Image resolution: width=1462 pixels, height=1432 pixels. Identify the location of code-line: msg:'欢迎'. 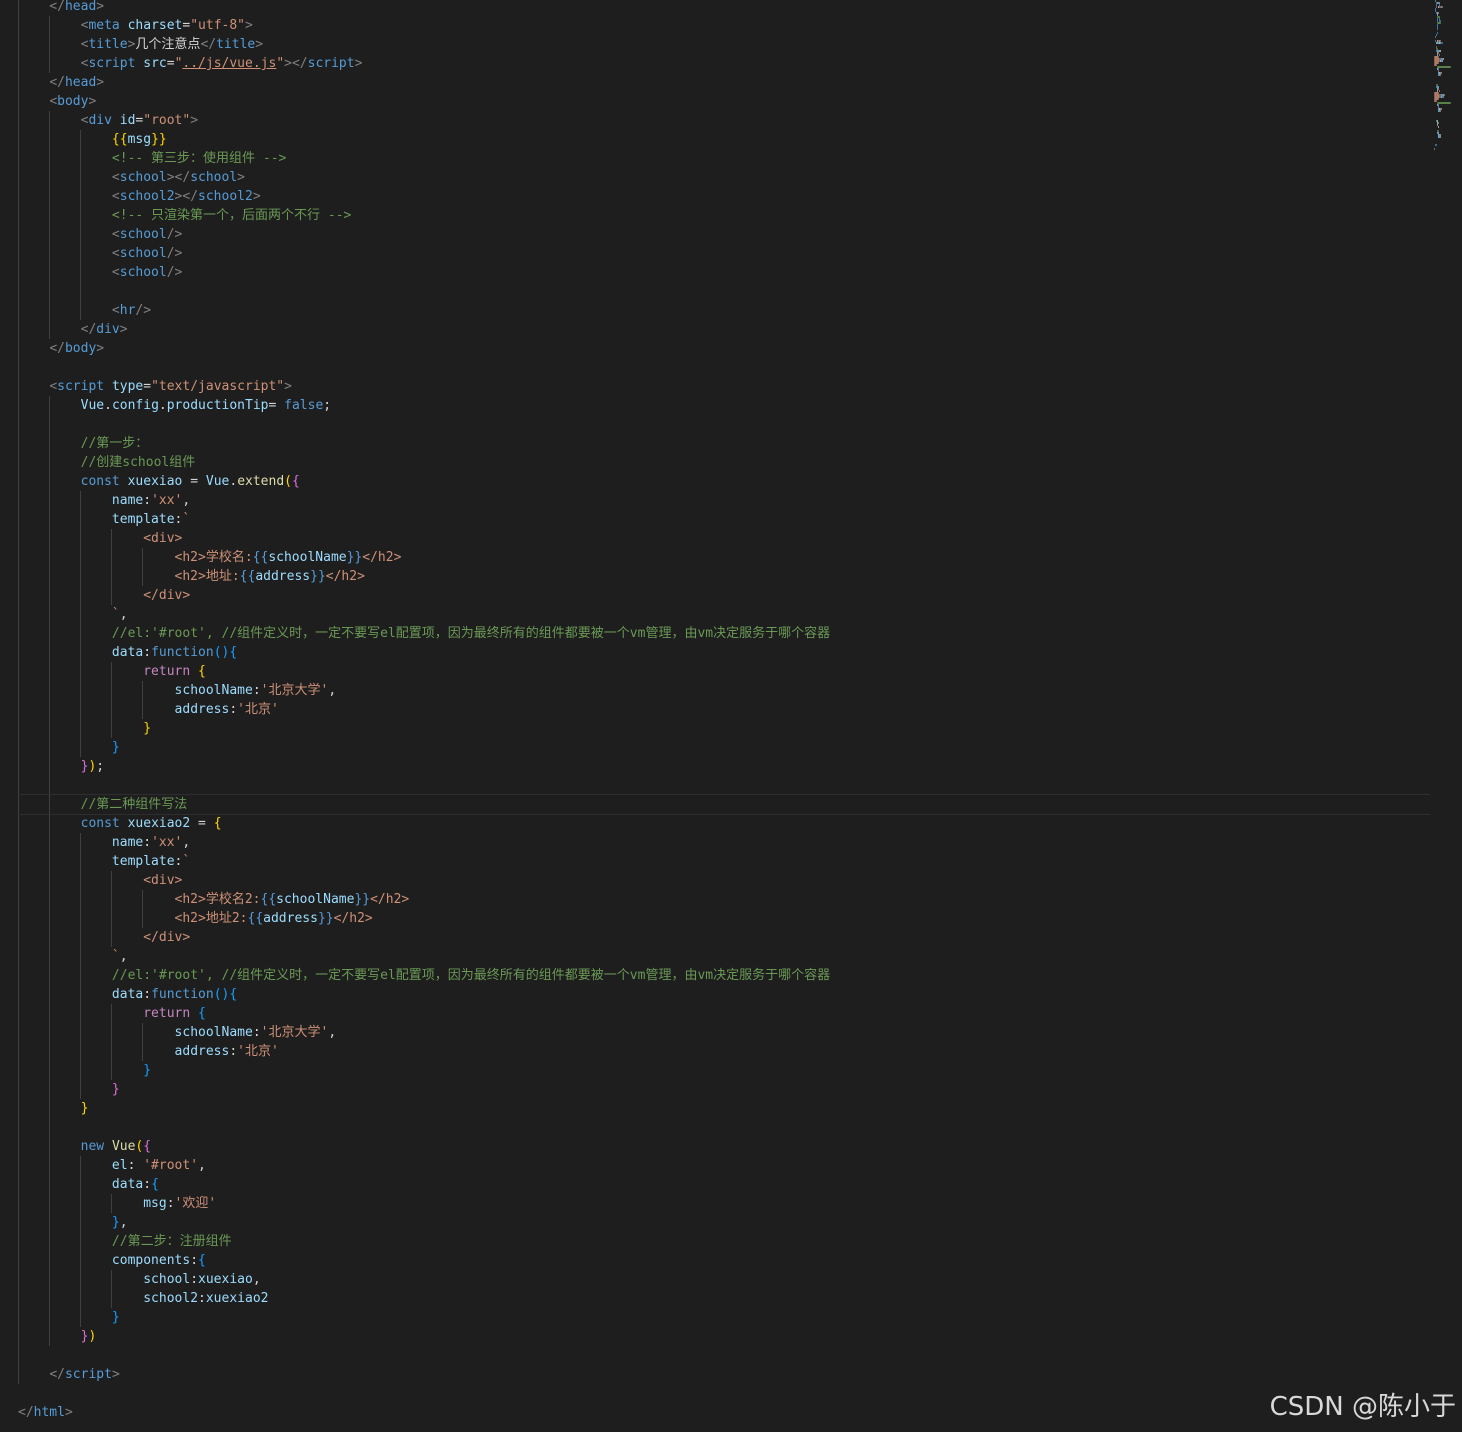
(108, 1203).